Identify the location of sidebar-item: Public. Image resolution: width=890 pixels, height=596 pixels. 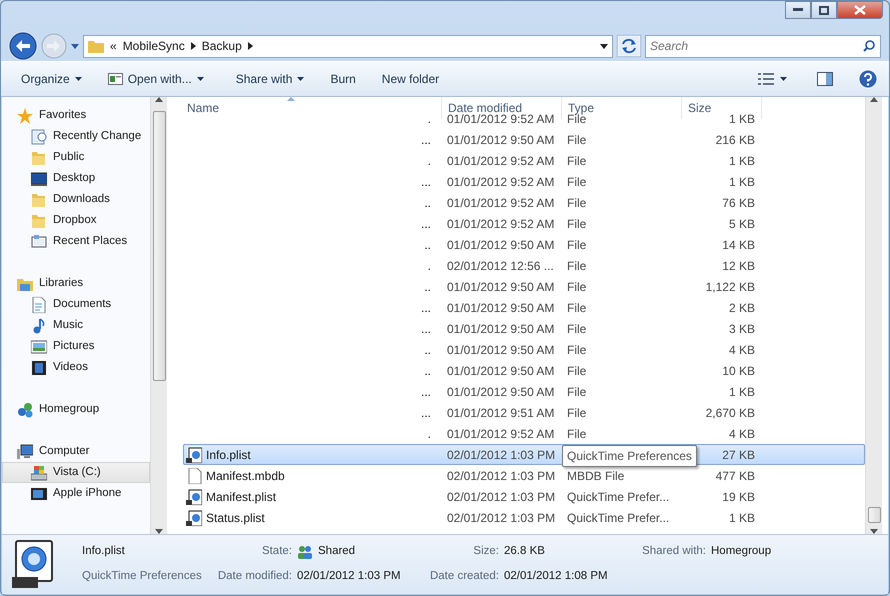
(76, 157).